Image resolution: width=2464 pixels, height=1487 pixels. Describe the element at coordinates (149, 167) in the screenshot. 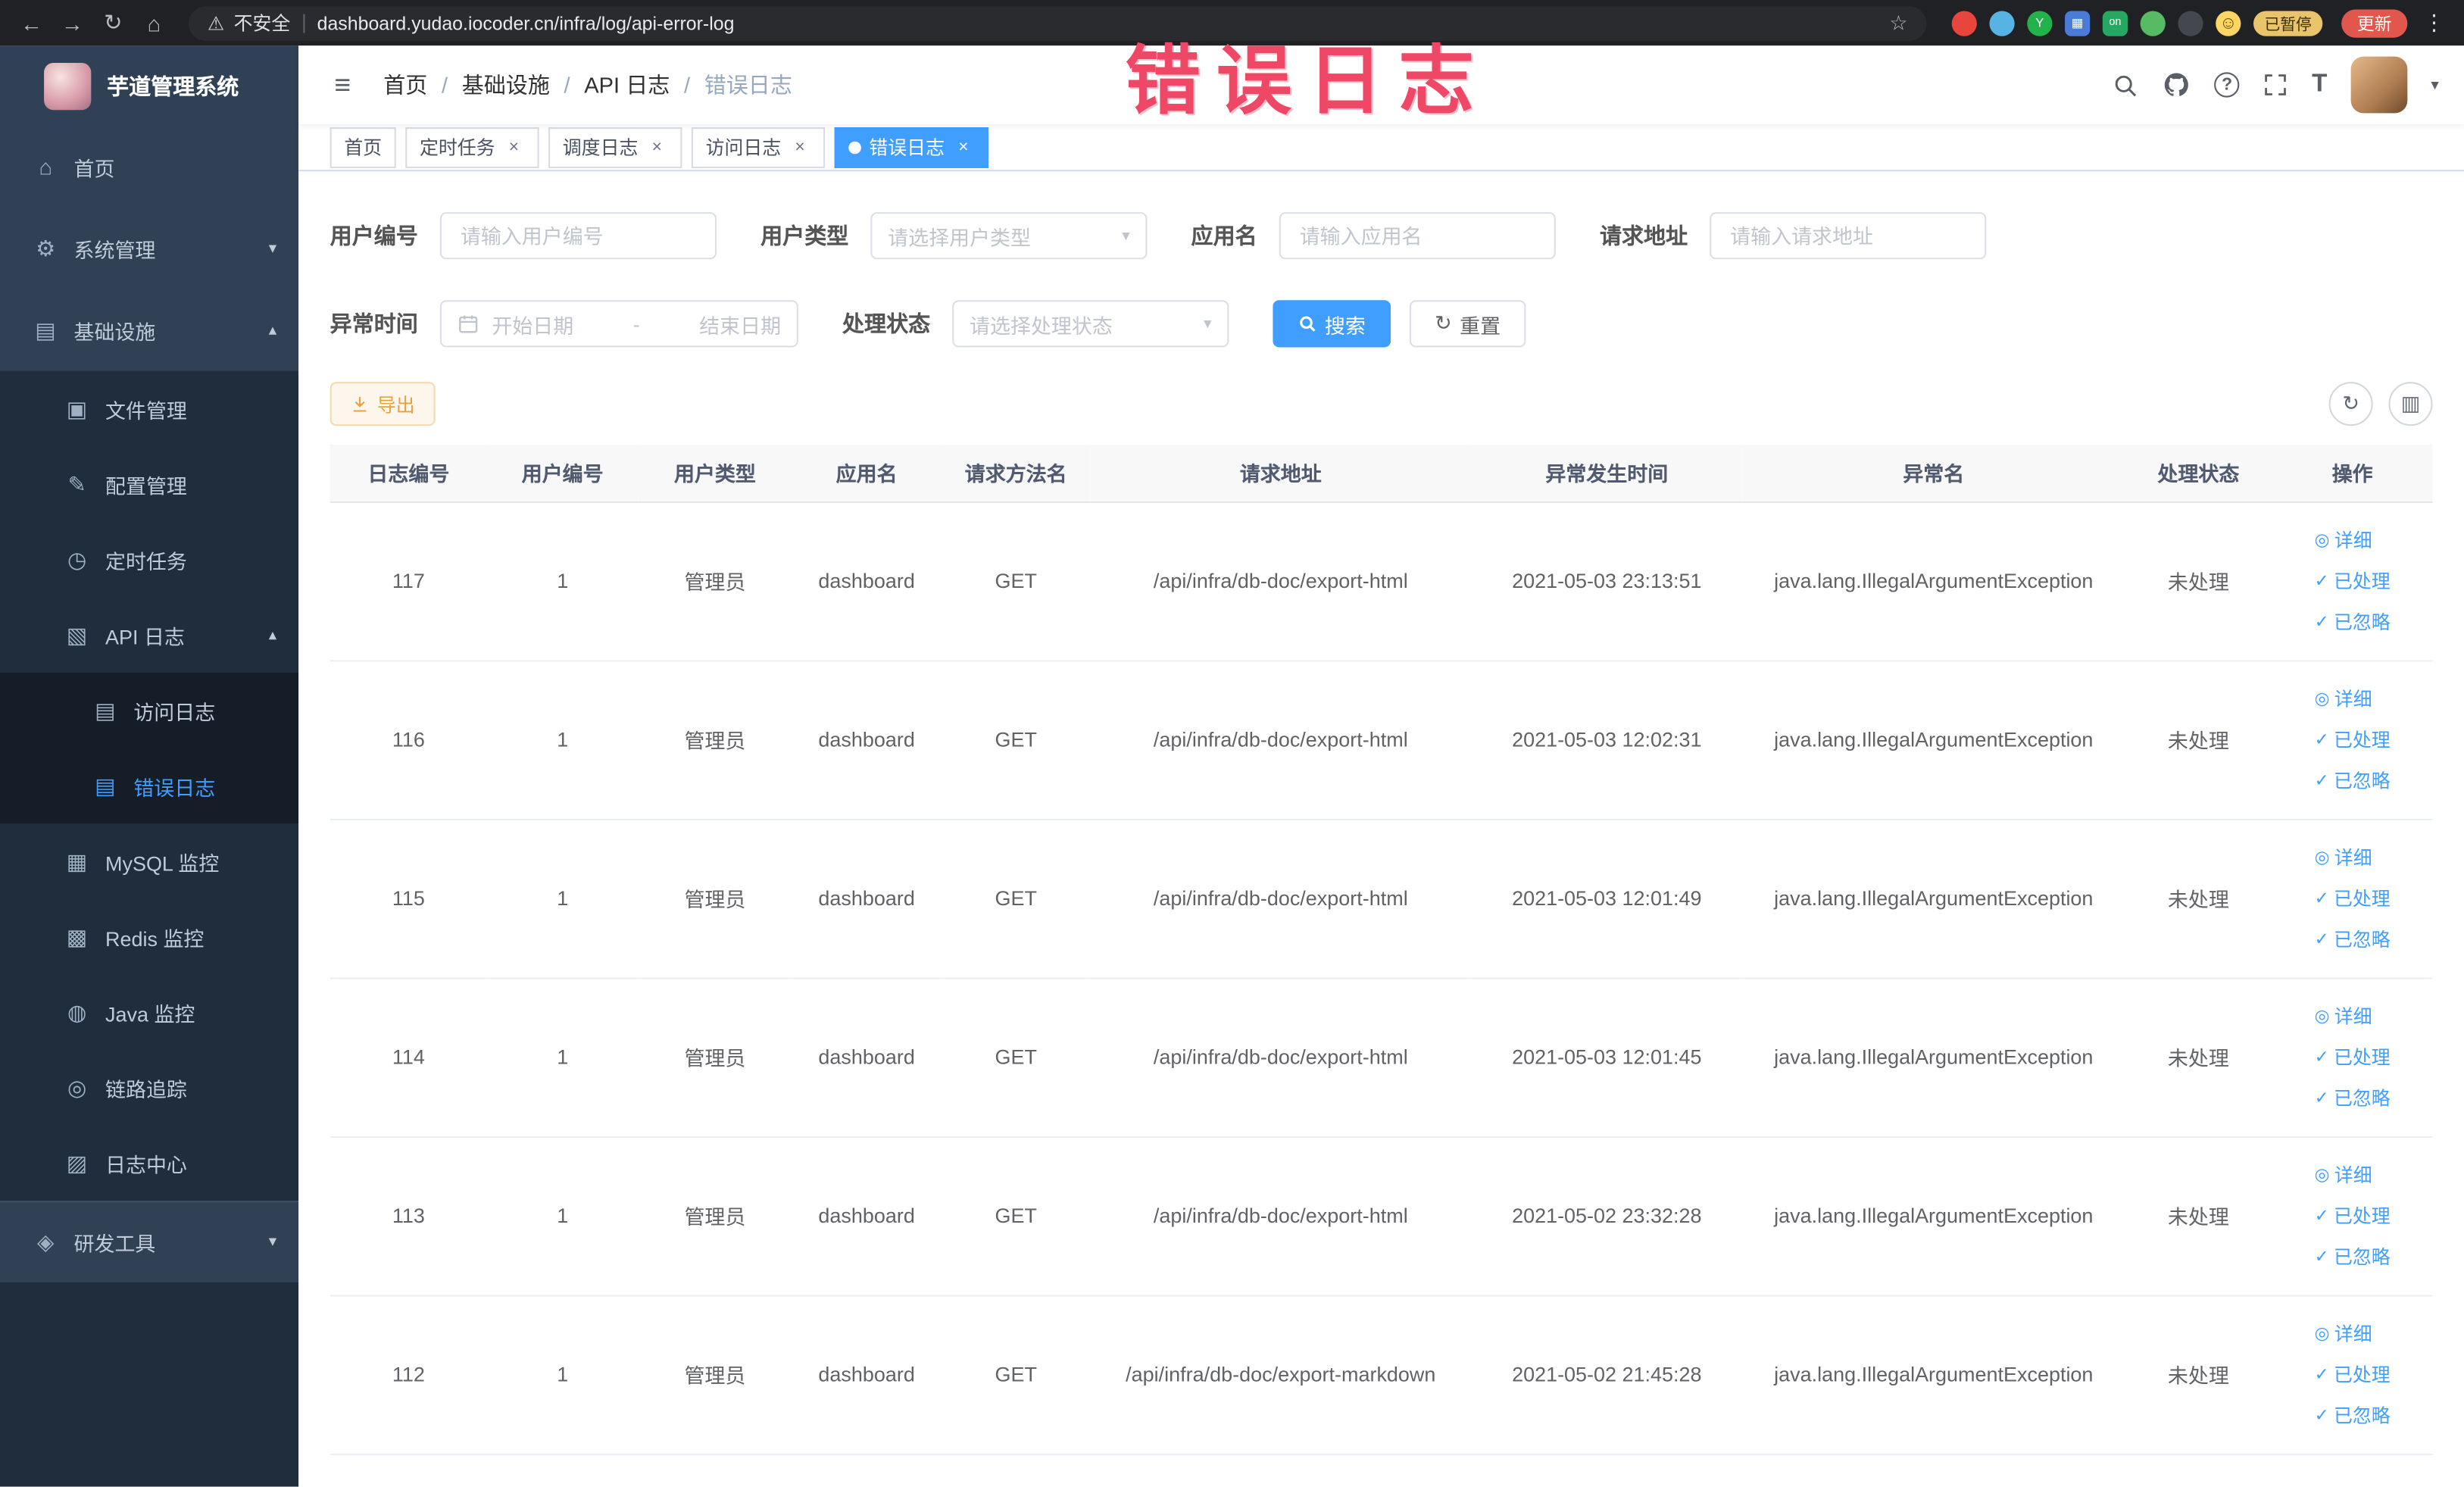

I see `sidebar-item-home: ⌂ 首页` at that location.